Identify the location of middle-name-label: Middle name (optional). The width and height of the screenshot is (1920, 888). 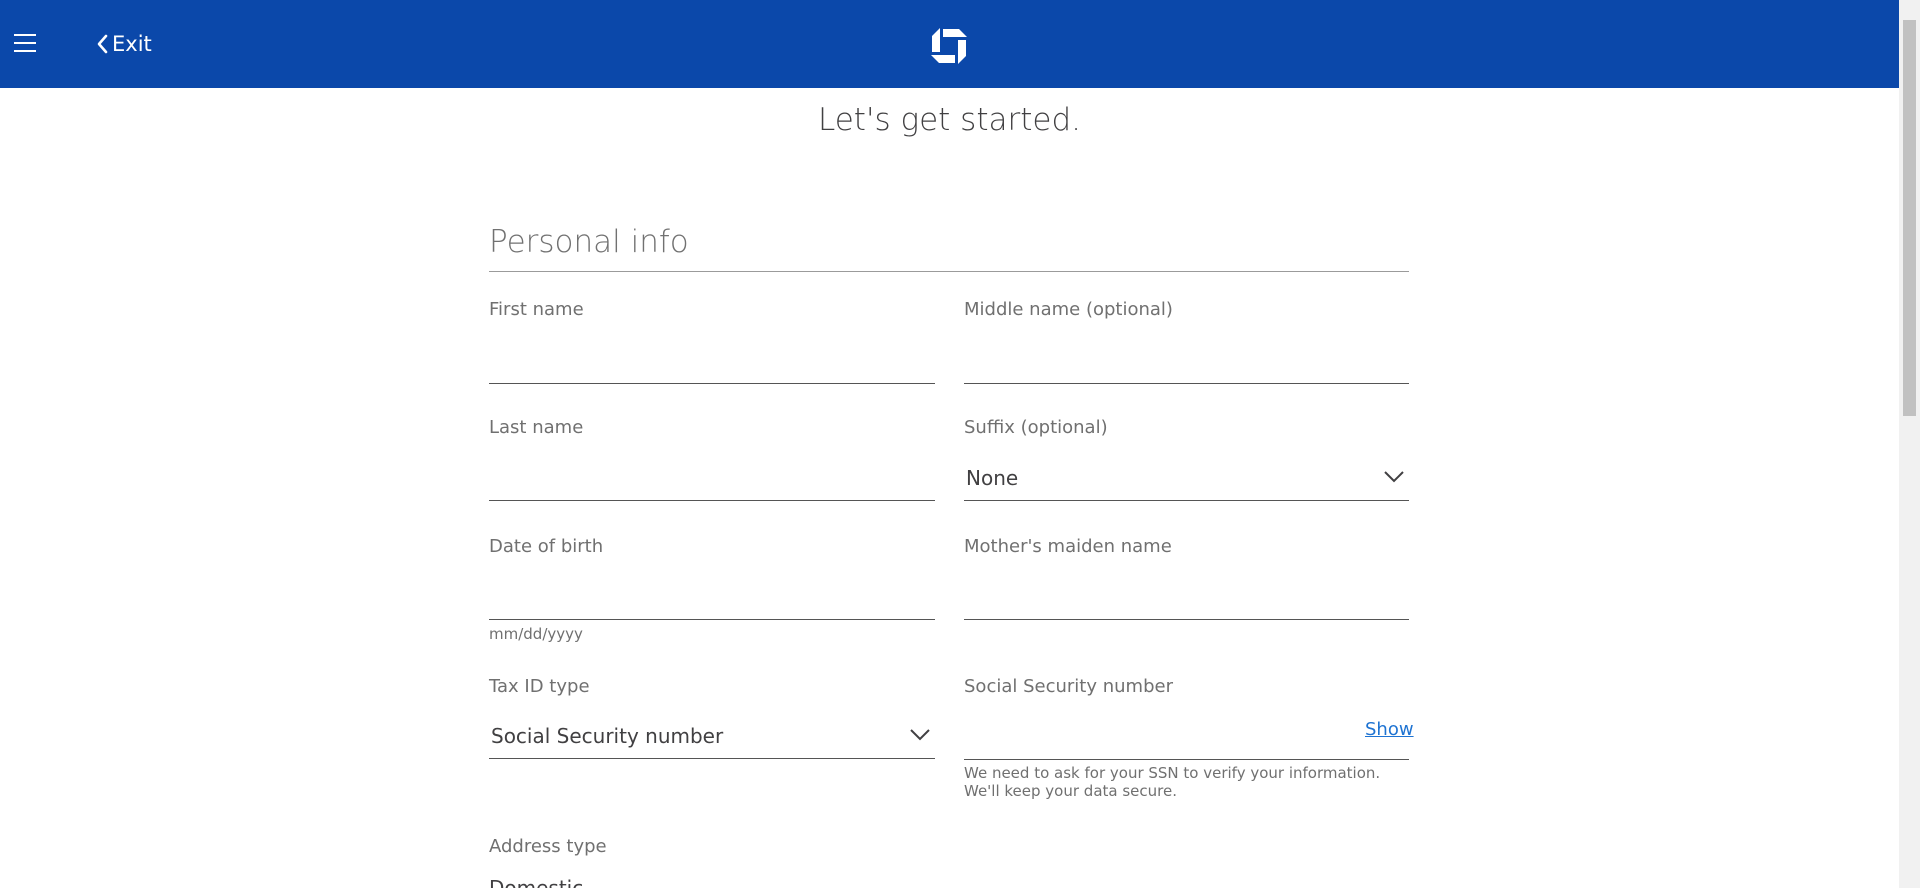
(1068, 309).